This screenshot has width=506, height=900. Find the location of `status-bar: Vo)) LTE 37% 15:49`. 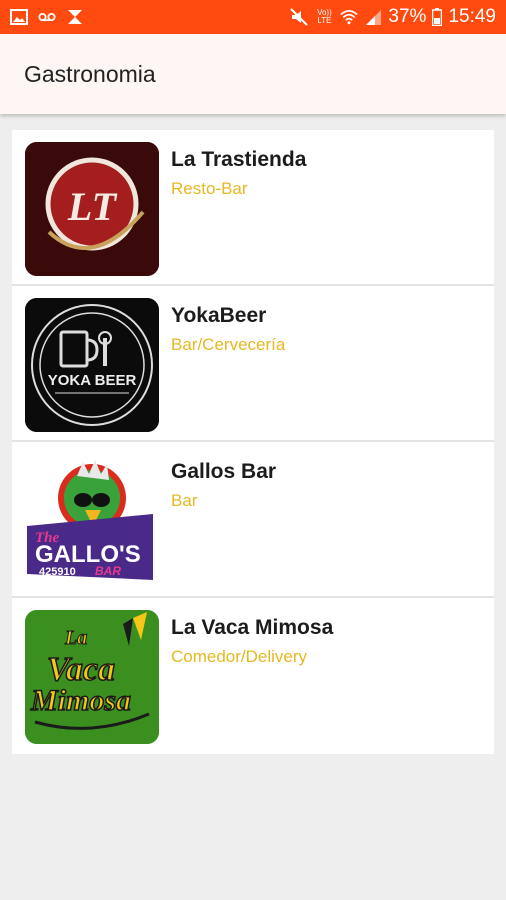

status-bar: Vo)) LTE 37% 15:49 is located at coordinates (253, 17).